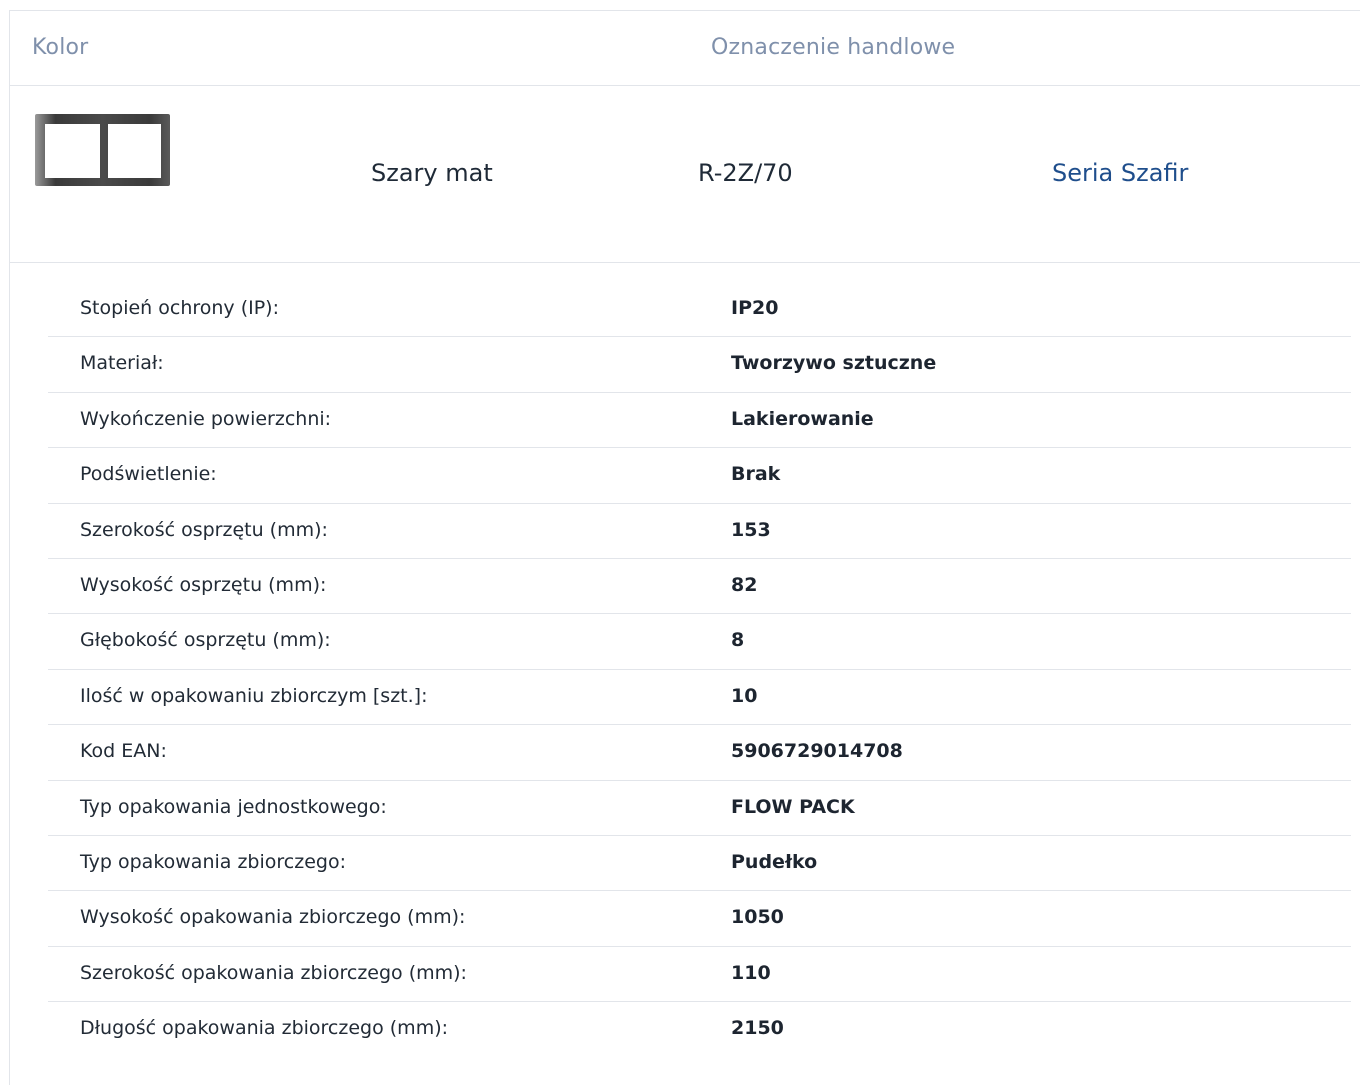 Image resolution: width=1360 pixels, height=1085 pixels. I want to click on trade-name-column-header: Oznaczenie handlowe, so click(833, 47).